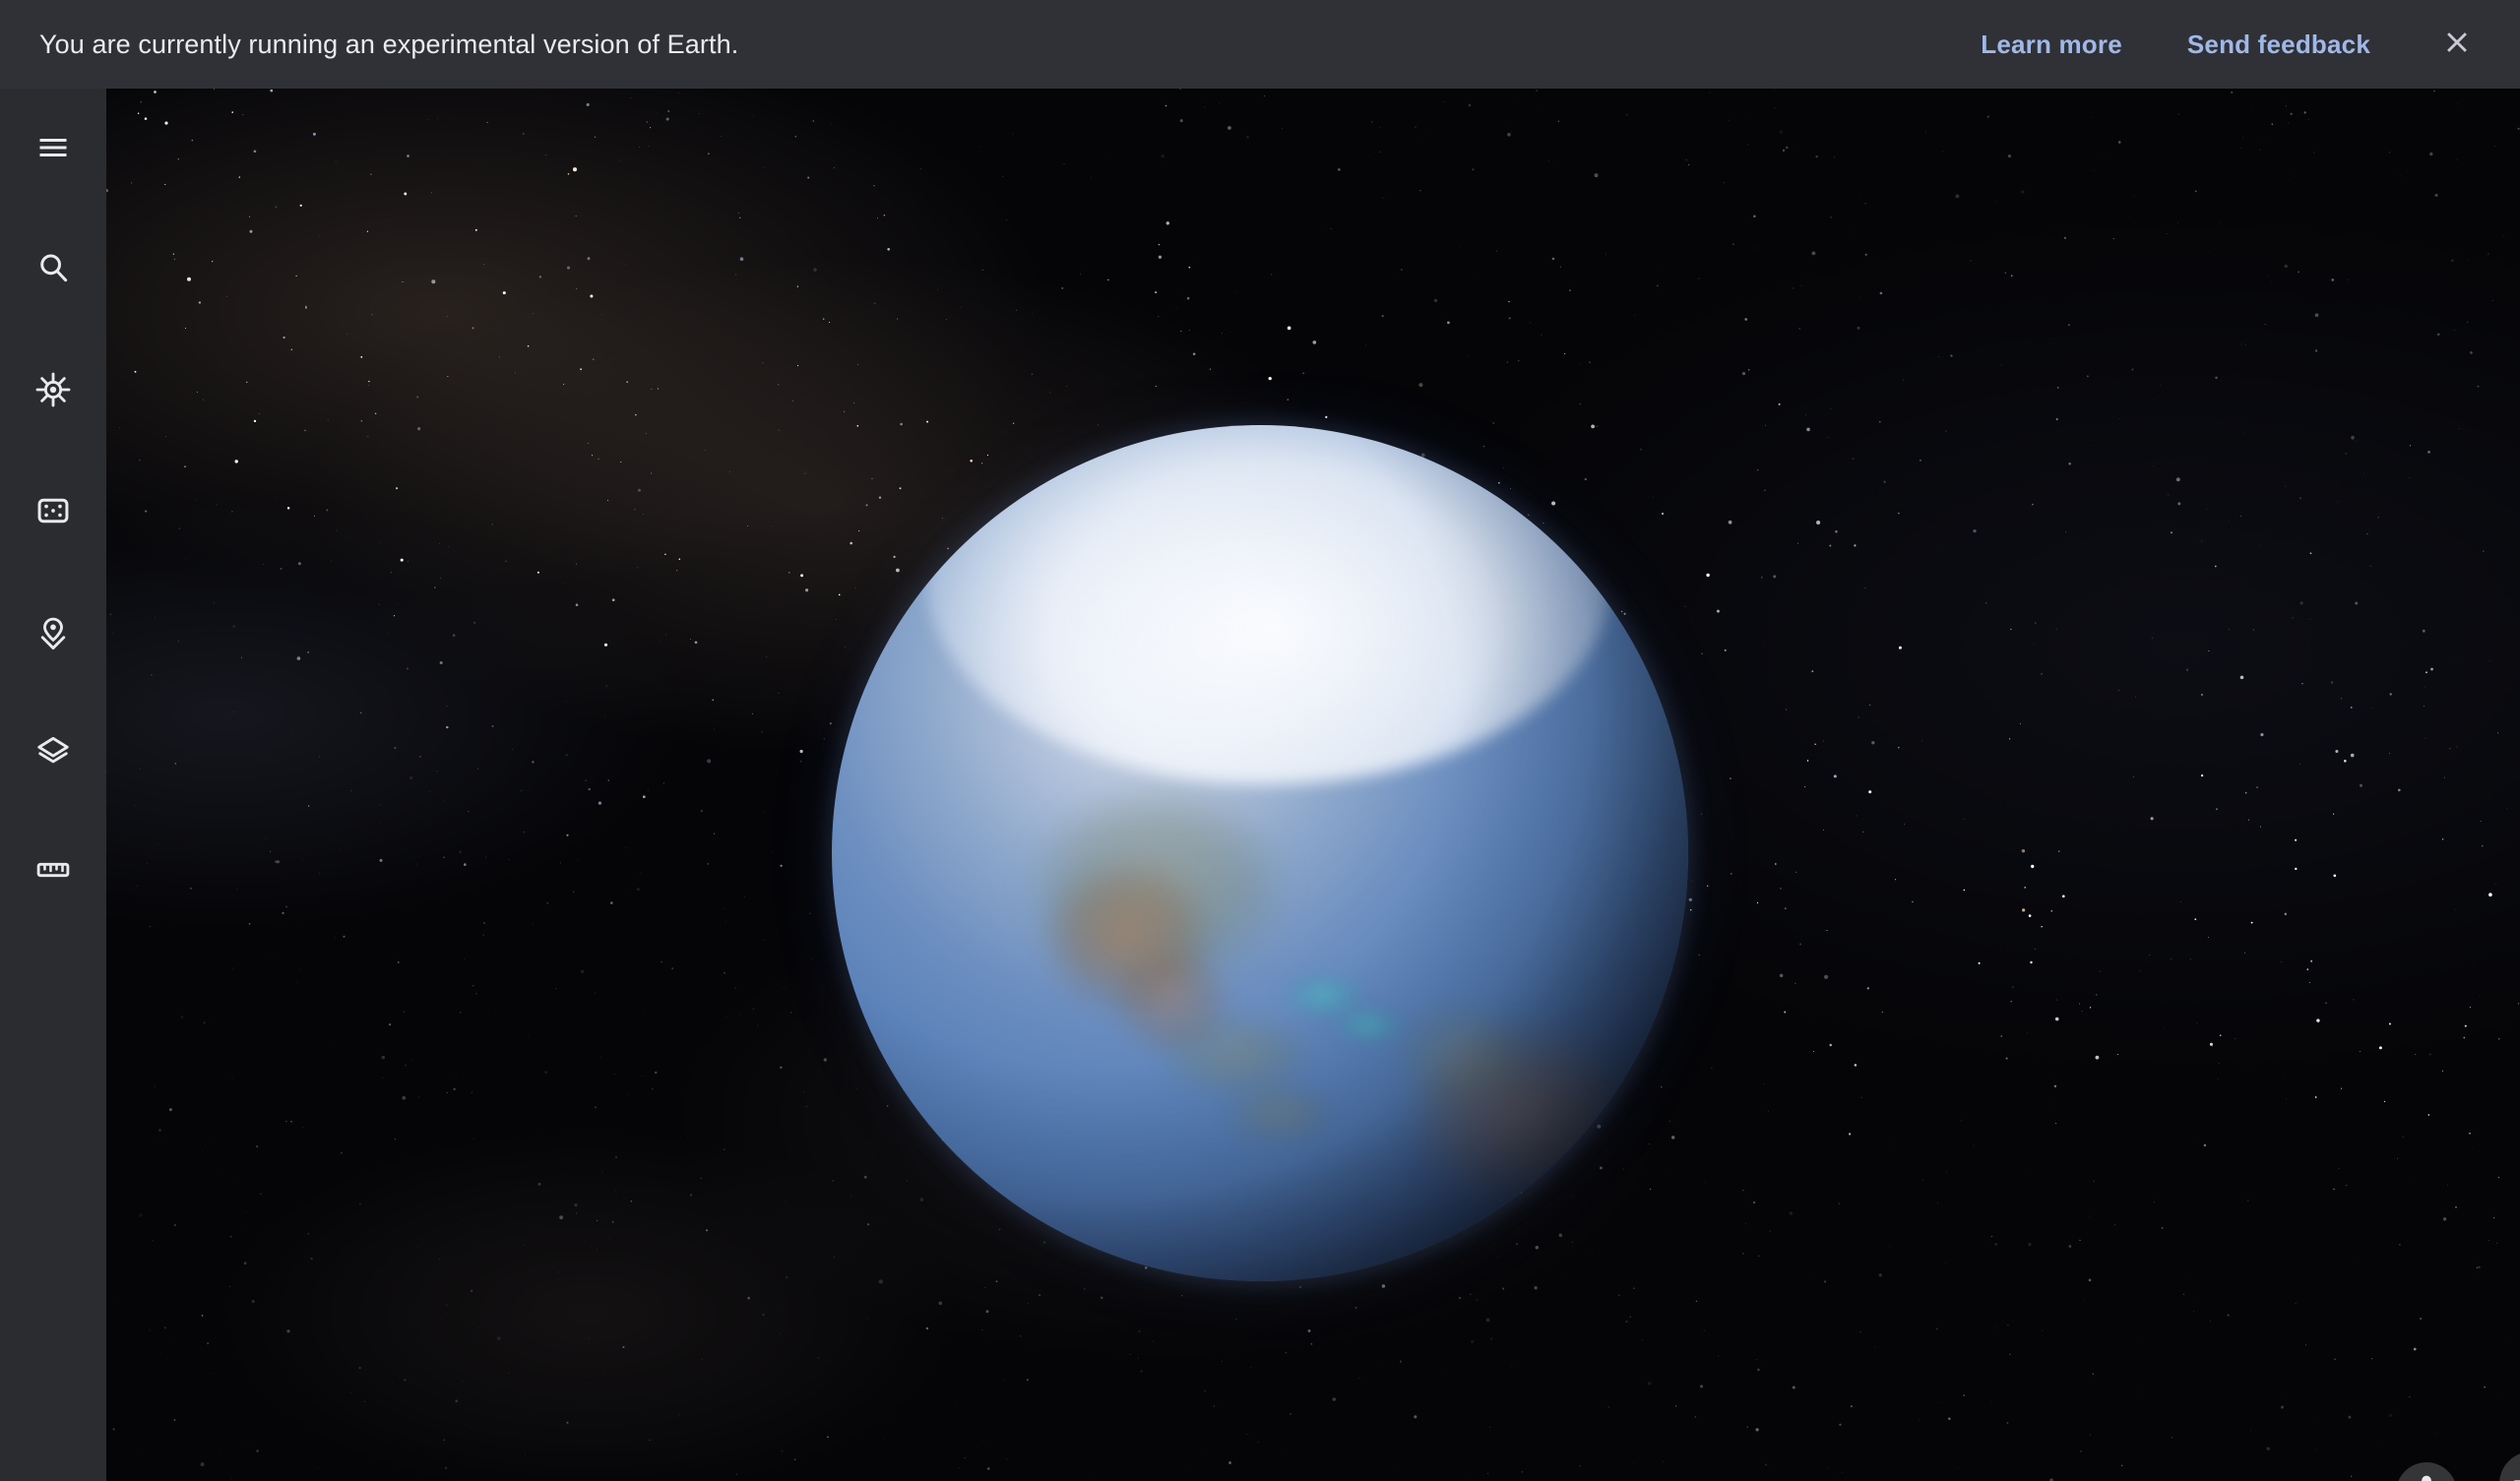 The width and height of the screenshot is (2520, 1481). I want to click on sidebar-item-feeling-lucky, so click(53, 510).